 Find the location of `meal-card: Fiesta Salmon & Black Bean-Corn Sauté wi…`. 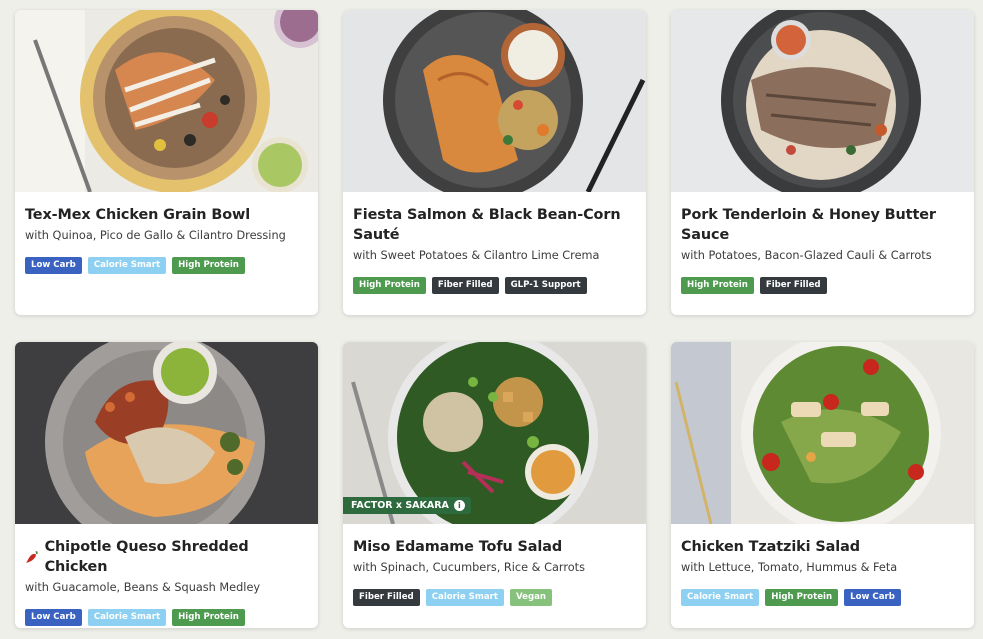

meal-card: Fiesta Salmon & Black Bean-Corn Sauté wi… is located at coordinates (494, 162).